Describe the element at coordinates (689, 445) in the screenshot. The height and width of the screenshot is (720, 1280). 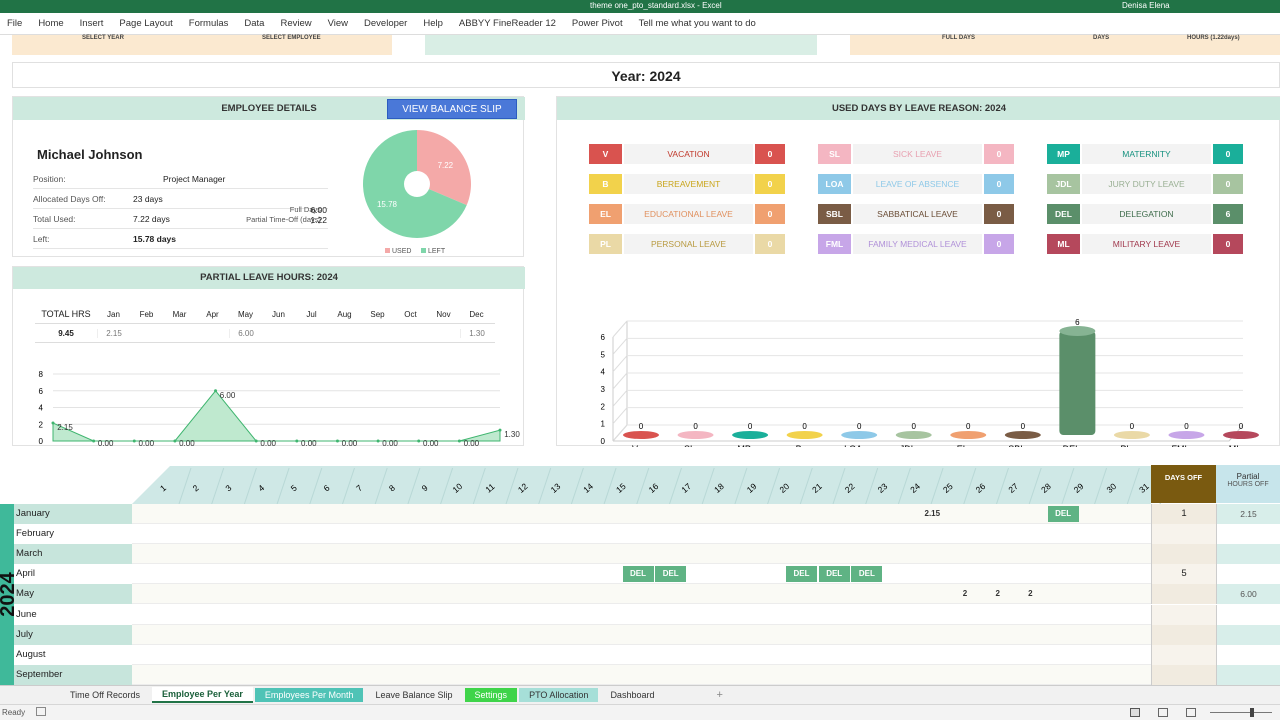
I see `bar-x-tick-sl: SL` at that location.